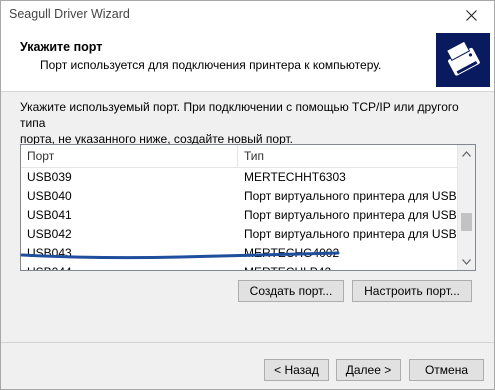 The width and height of the screenshot is (495, 390). I want to click on column-header-type: Тип, so click(348, 156).